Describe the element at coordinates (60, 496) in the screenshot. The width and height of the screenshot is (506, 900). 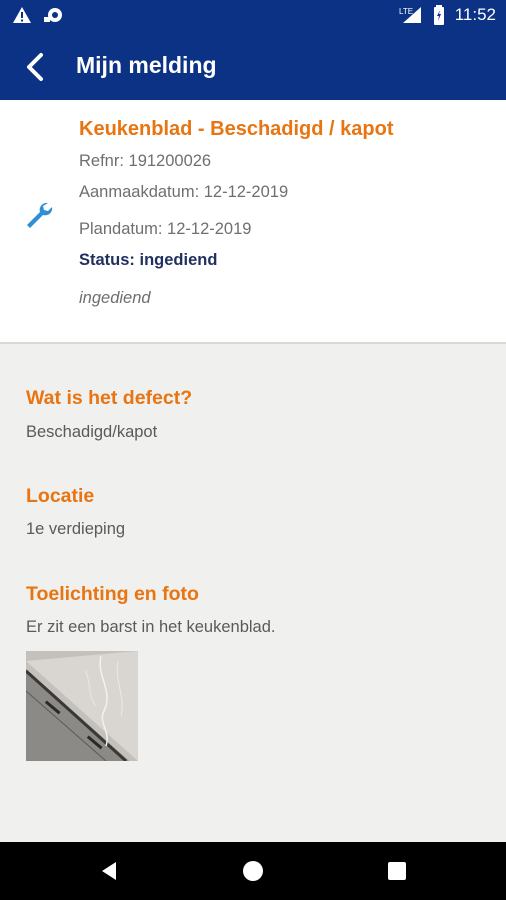
I see `location-heading: Locatie` at that location.